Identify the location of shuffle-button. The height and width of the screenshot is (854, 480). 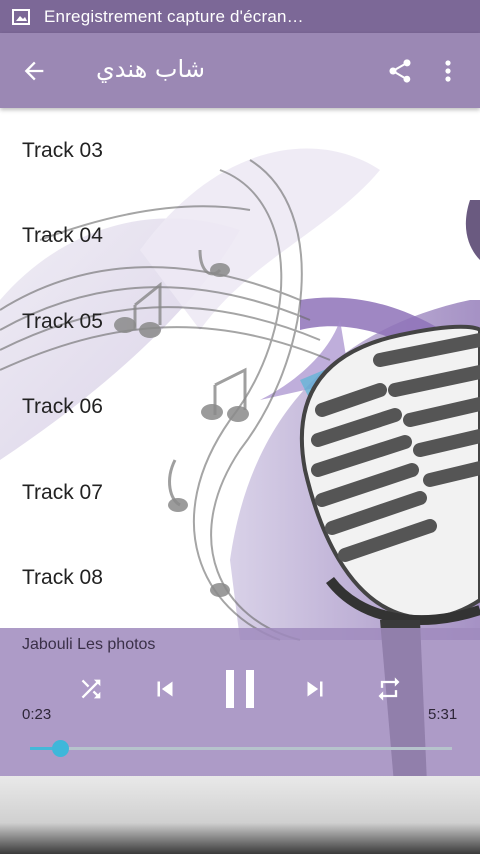
(91, 689).